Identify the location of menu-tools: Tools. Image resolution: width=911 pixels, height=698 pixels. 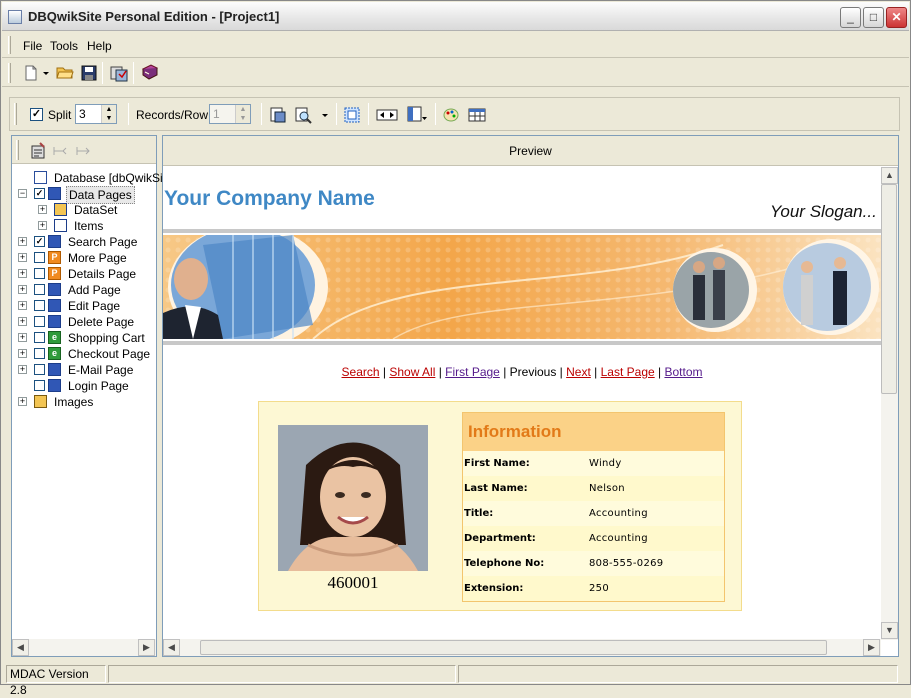
(64, 46).